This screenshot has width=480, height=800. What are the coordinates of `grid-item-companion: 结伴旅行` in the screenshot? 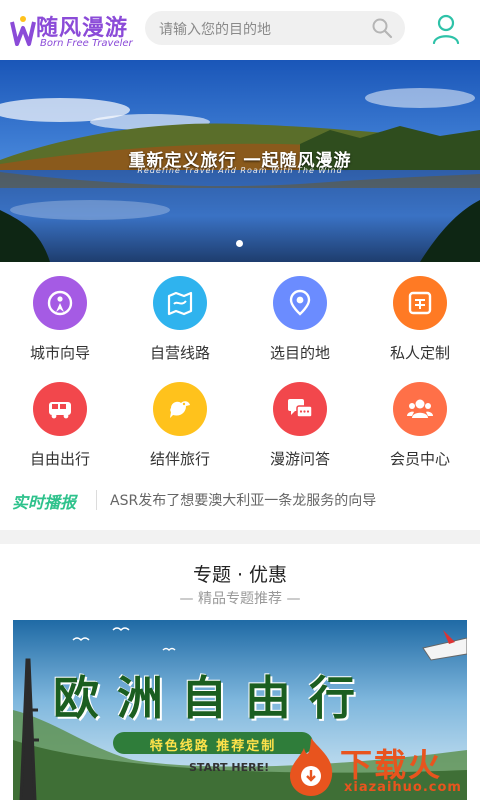 It's located at (180, 432).